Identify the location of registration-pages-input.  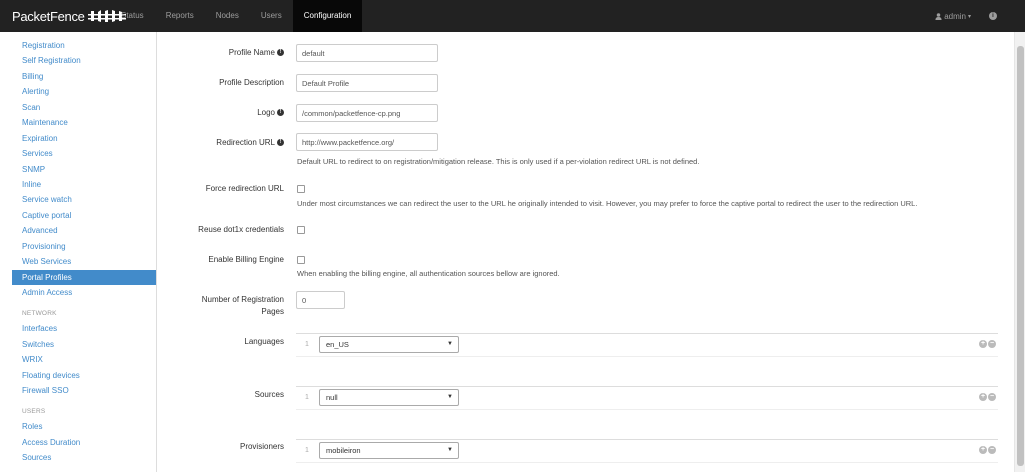
(320, 300).